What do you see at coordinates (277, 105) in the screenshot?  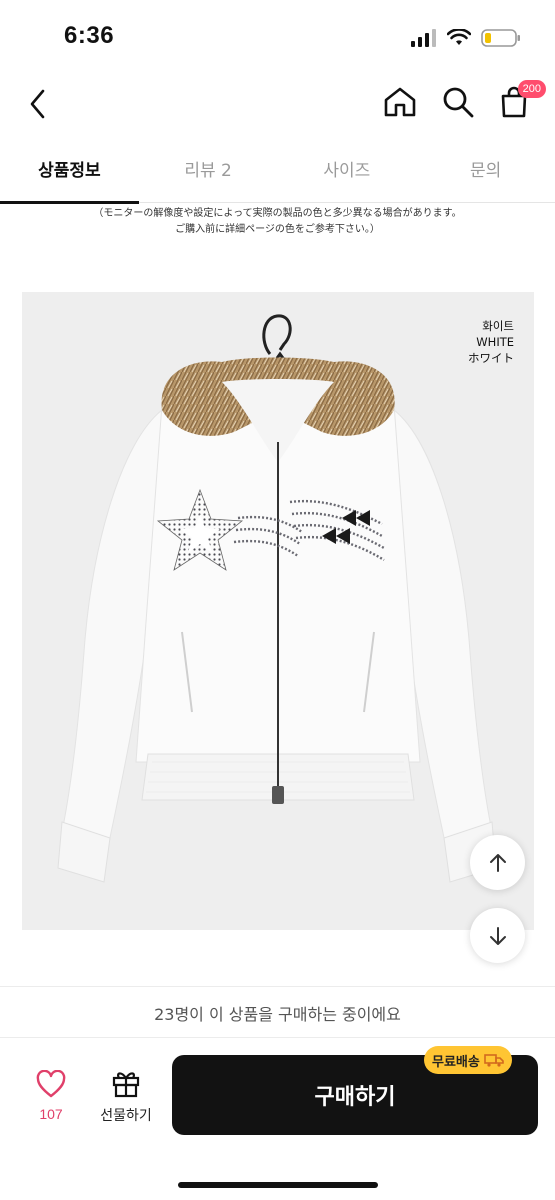 I see `app-header: 200` at bounding box center [277, 105].